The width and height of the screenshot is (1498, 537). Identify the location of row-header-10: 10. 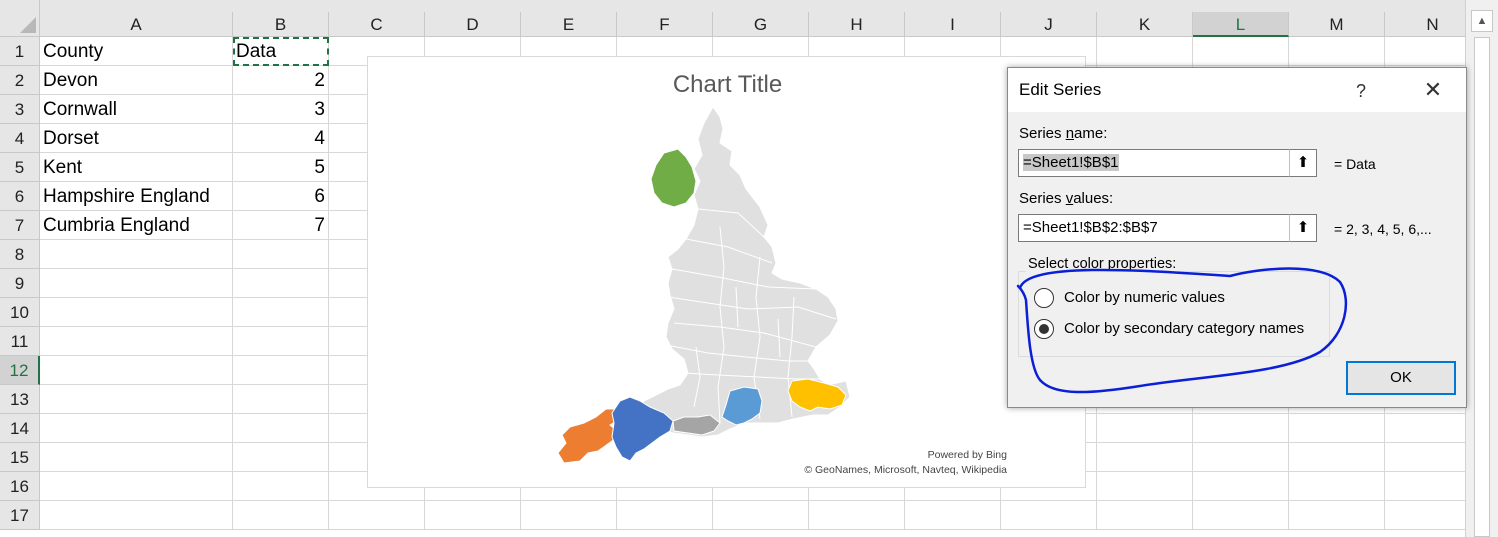
(20, 312).